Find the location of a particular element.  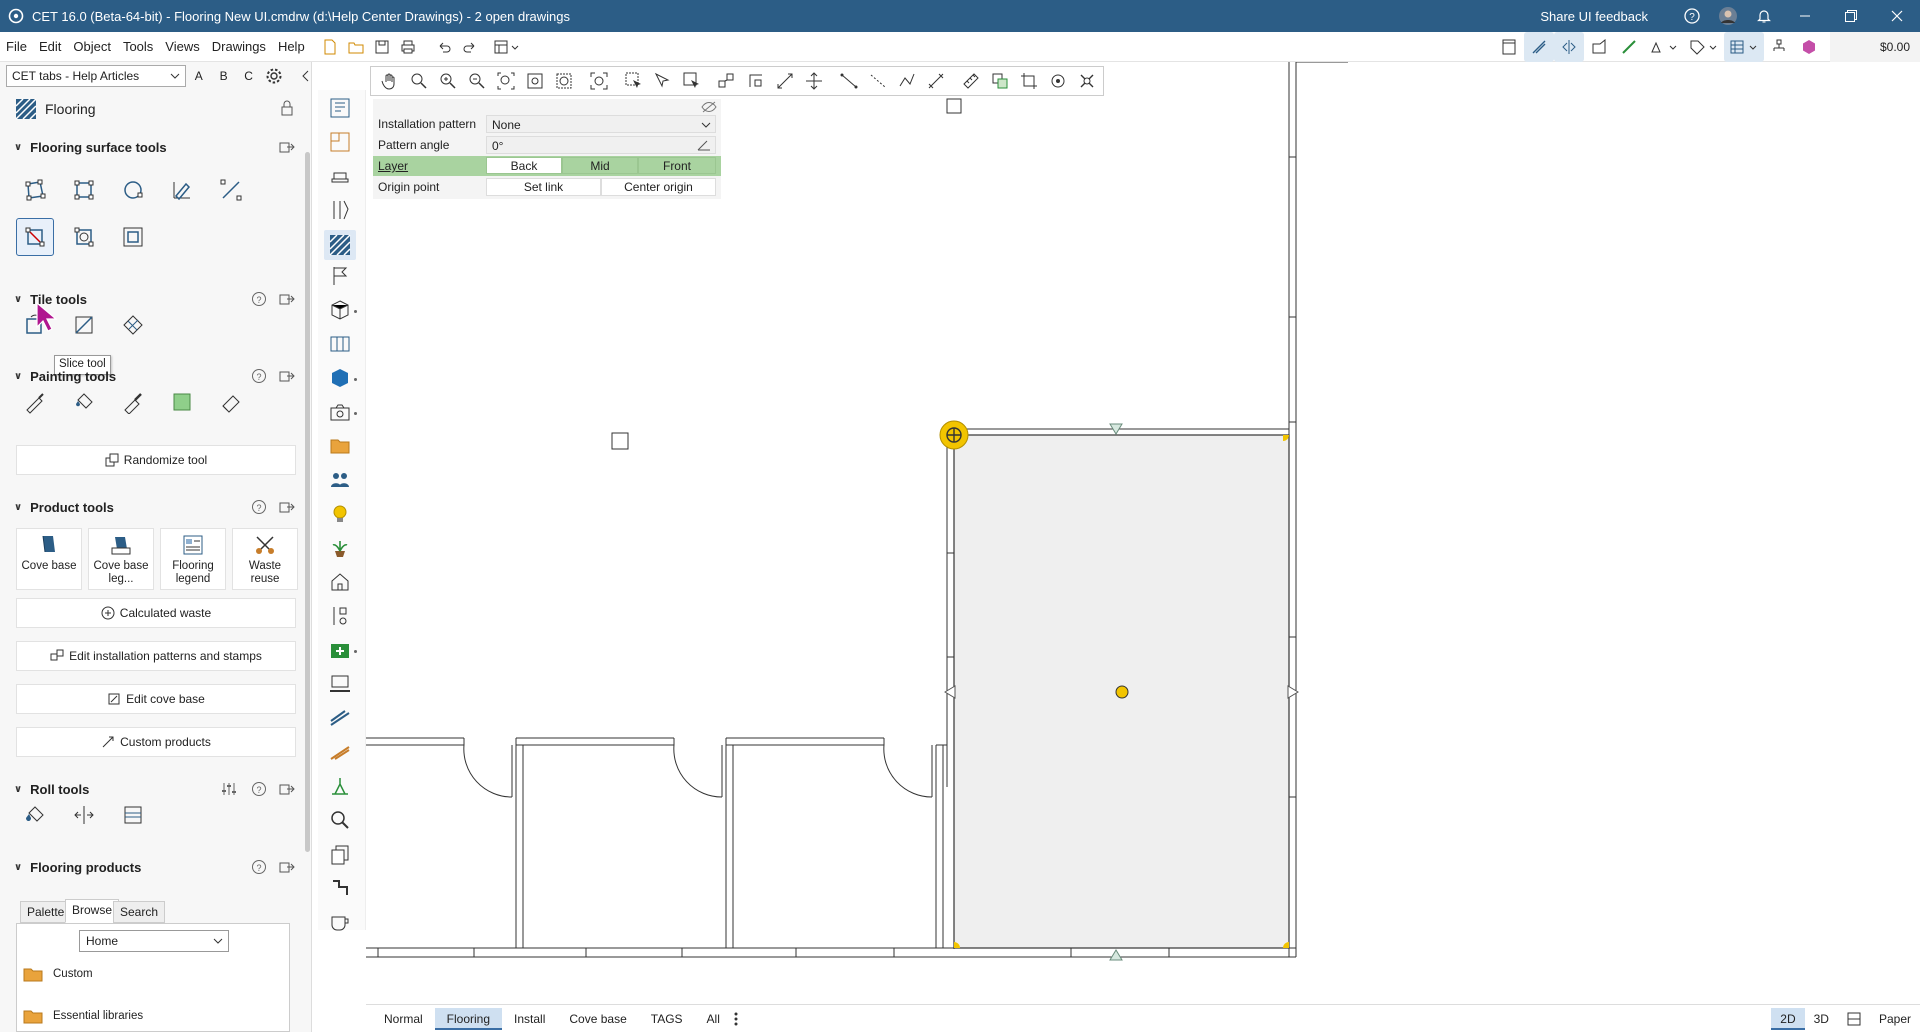

wide-brush-tool-icon is located at coordinates (133, 402).